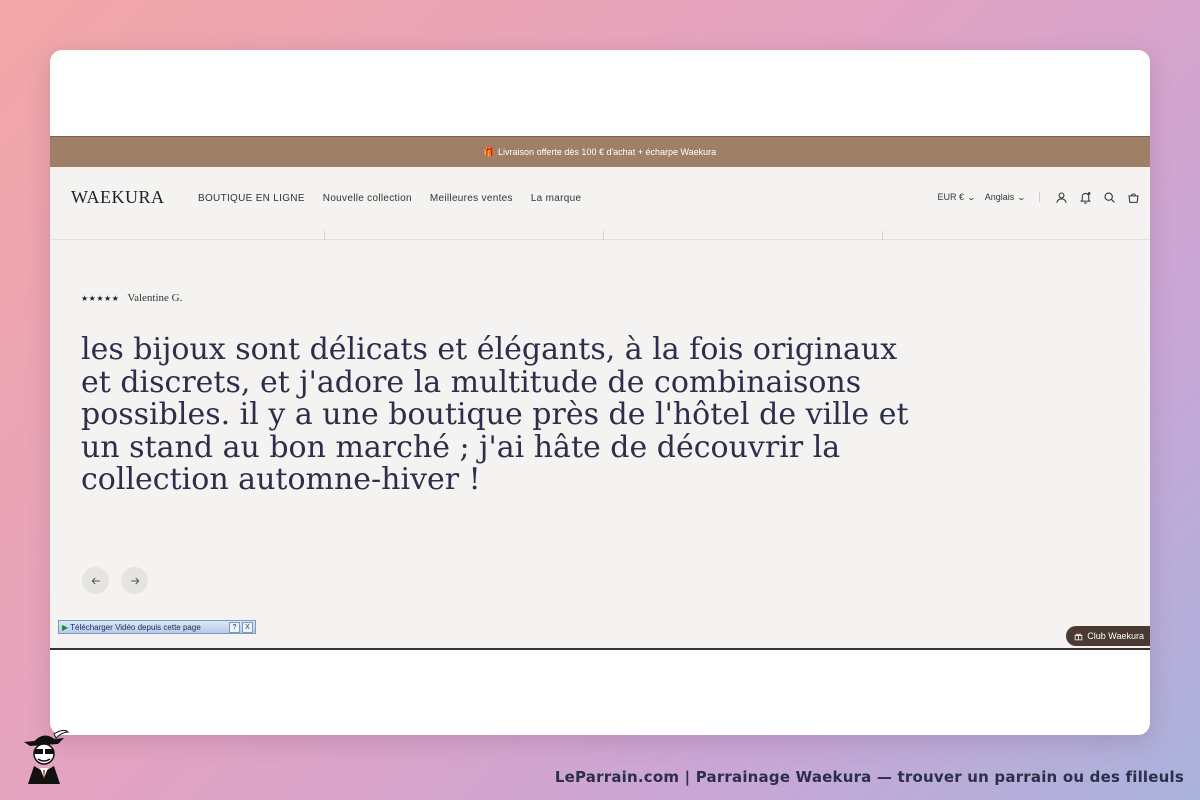 This screenshot has height=800, width=1200. I want to click on notification-bell-icon, so click(1085, 197).